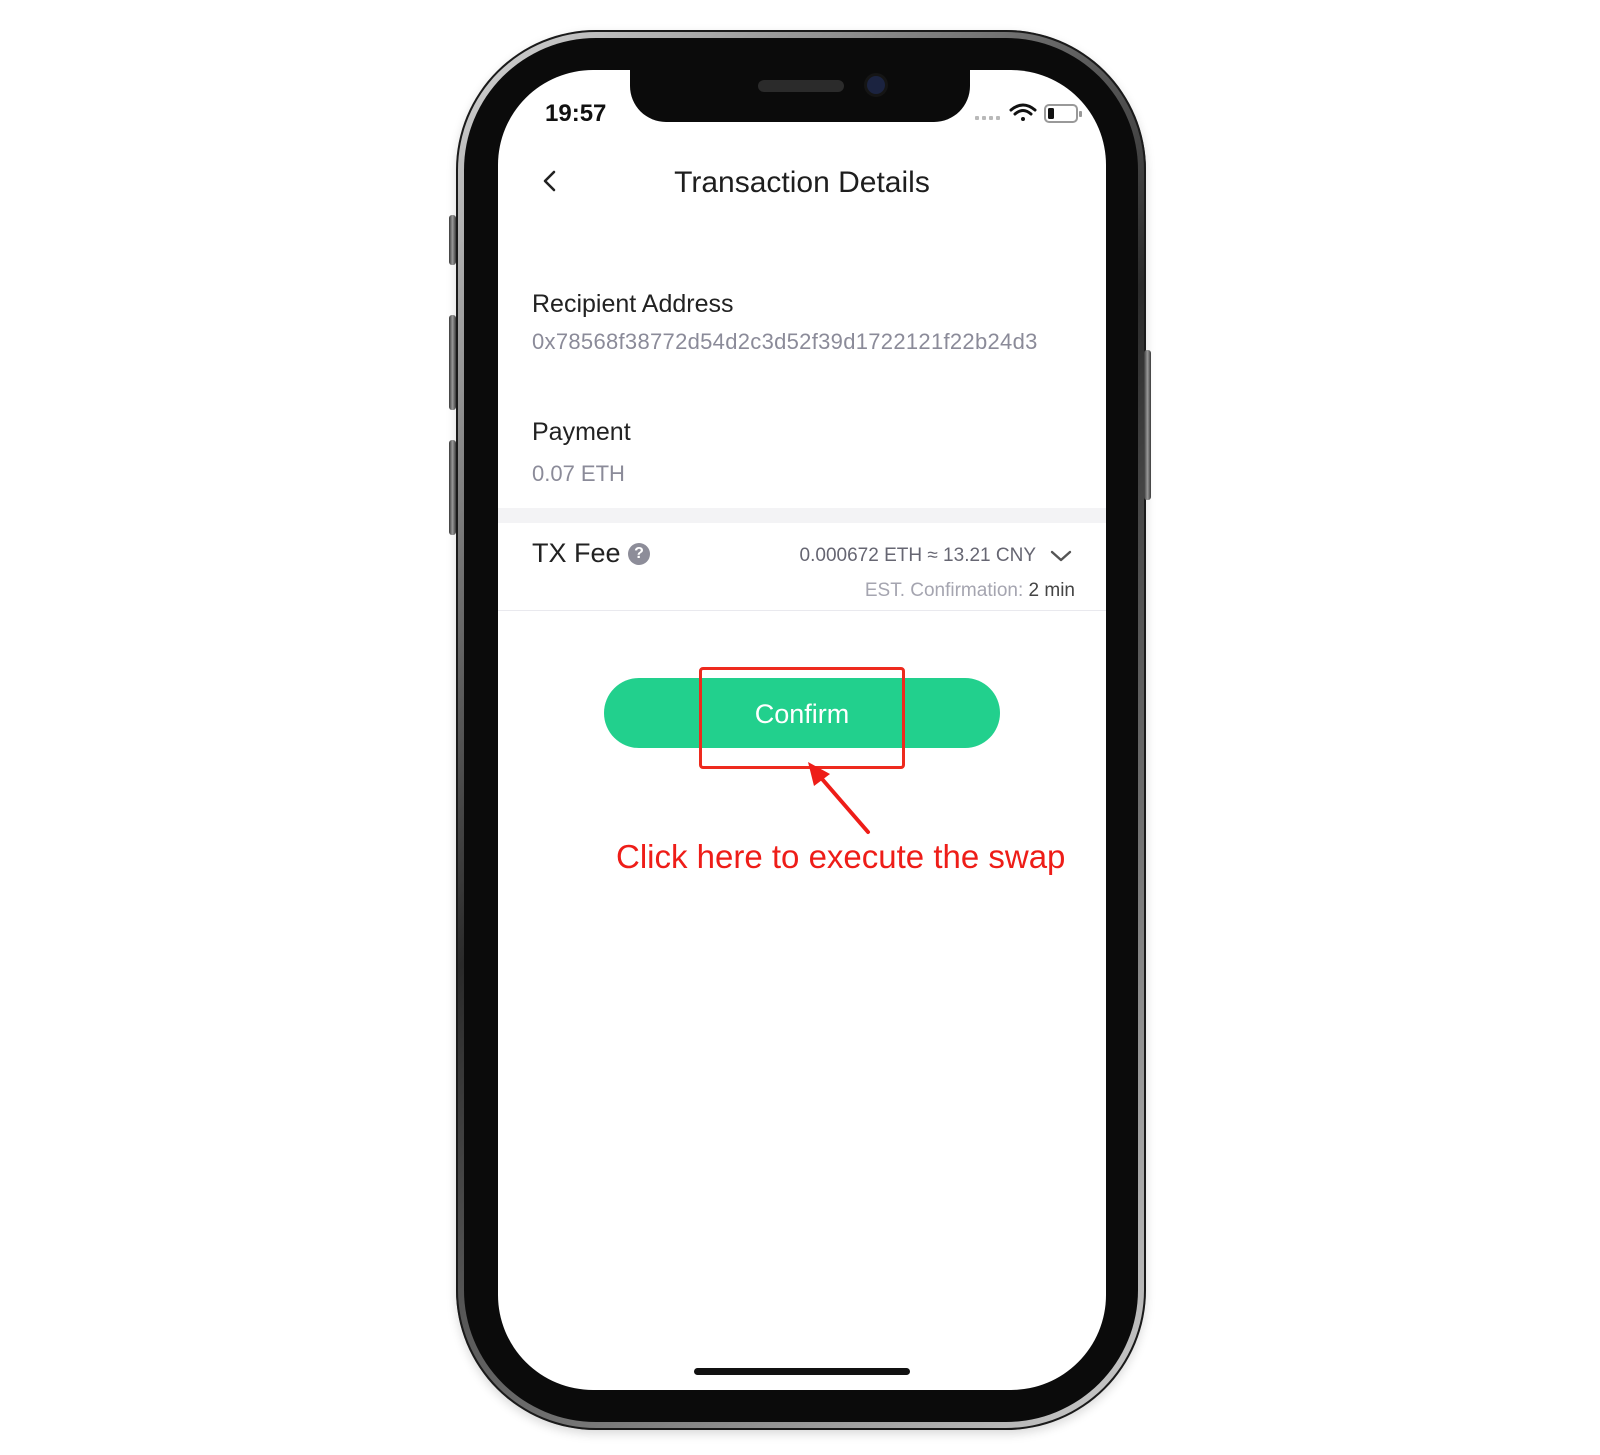 This screenshot has width=1600, height=1455. What do you see at coordinates (802, 182) in the screenshot?
I see `page-title: Transaction Details` at bounding box center [802, 182].